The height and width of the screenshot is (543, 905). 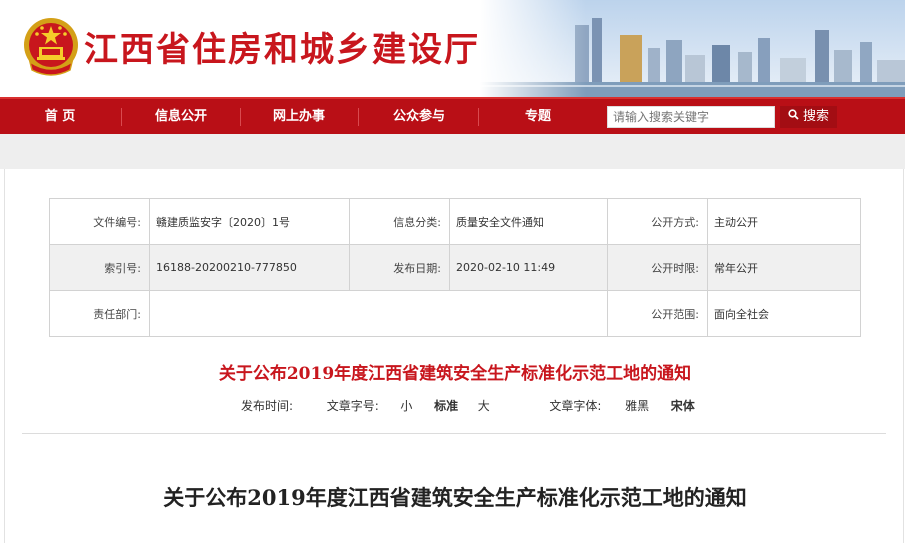 What do you see at coordinates (575, 406) in the screenshot?
I see `font-face-label: 文章字体:` at bounding box center [575, 406].